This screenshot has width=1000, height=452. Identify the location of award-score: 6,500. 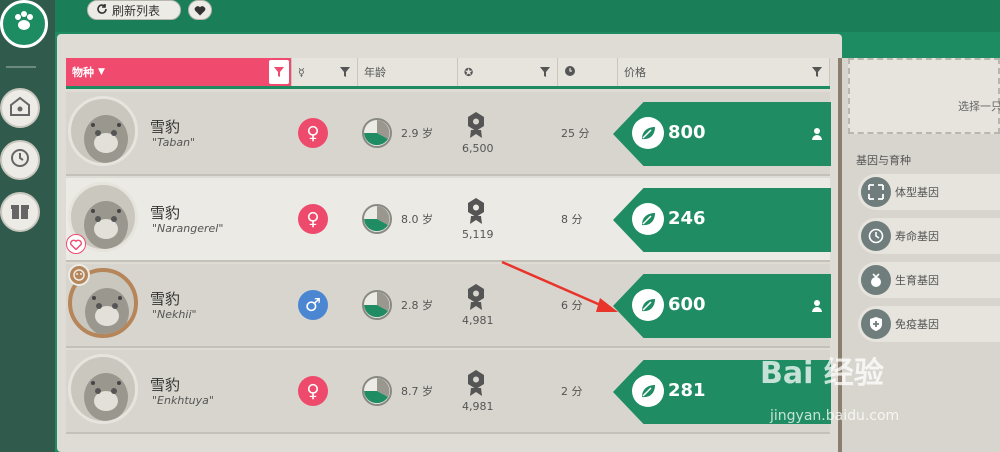
(478, 148).